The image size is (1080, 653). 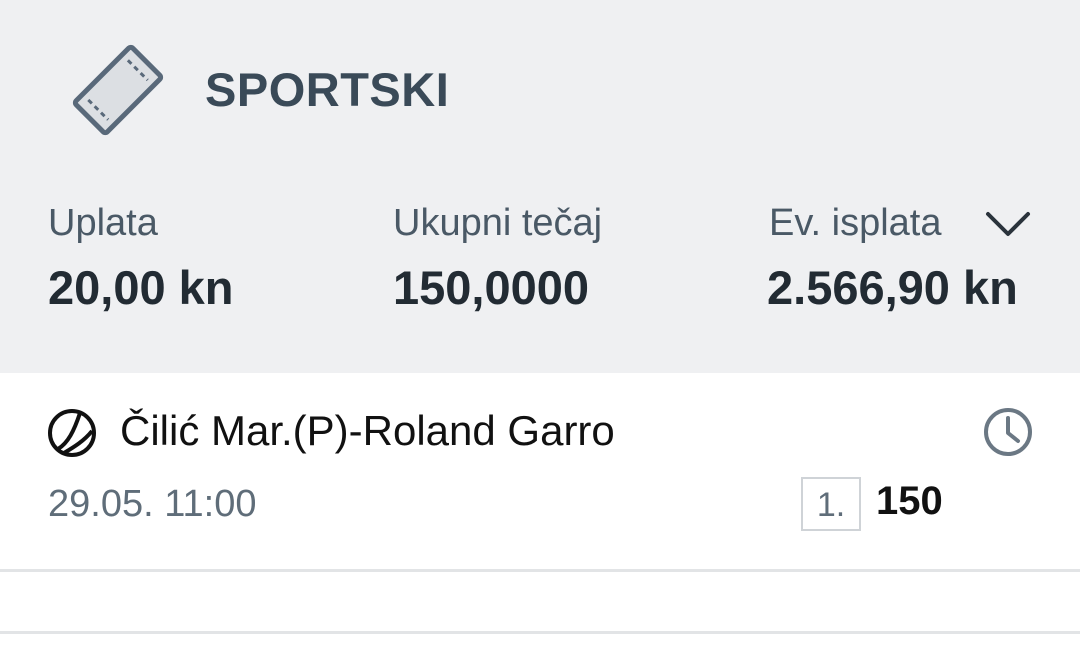 I want to click on total-odds-label: Ukupni tečaj, so click(x=498, y=223).